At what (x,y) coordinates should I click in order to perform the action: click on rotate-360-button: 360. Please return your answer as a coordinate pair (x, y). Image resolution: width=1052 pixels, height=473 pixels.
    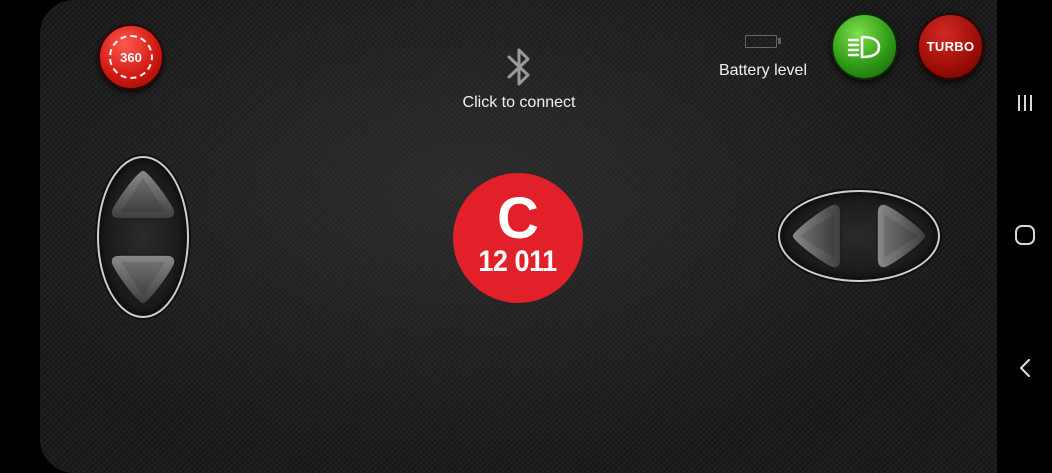
    Looking at the image, I should click on (131, 57).